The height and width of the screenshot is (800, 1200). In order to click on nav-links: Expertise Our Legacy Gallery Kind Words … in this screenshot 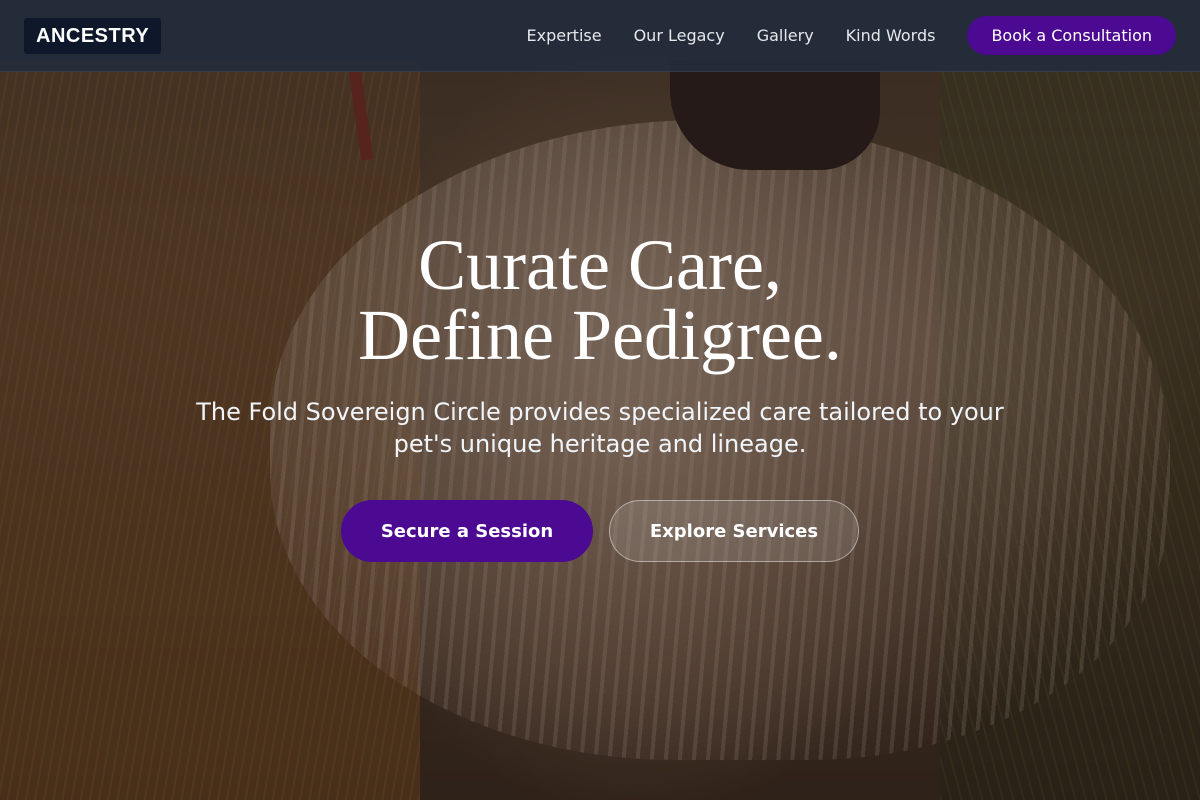, I will do `click(851, 35)`.